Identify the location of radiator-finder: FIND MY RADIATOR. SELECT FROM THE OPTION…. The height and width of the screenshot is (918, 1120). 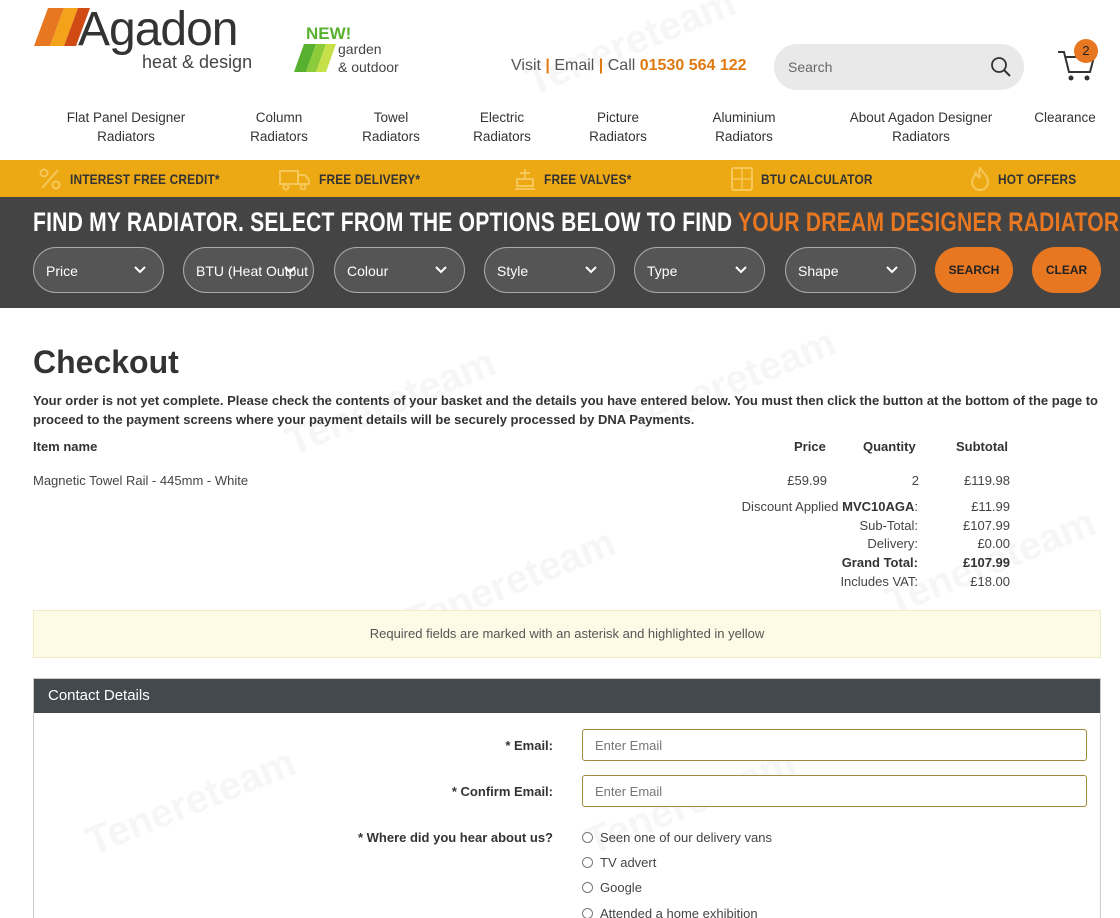
(560, 252).